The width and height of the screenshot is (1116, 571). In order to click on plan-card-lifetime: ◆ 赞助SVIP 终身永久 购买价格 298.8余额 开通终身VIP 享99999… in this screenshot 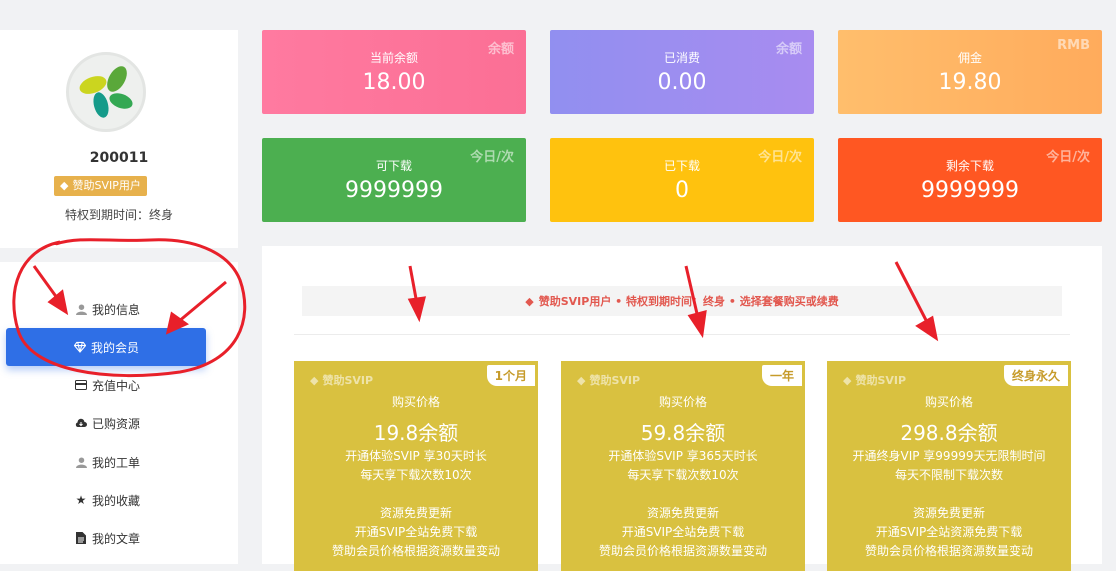, I will do `click(949, 466)`.